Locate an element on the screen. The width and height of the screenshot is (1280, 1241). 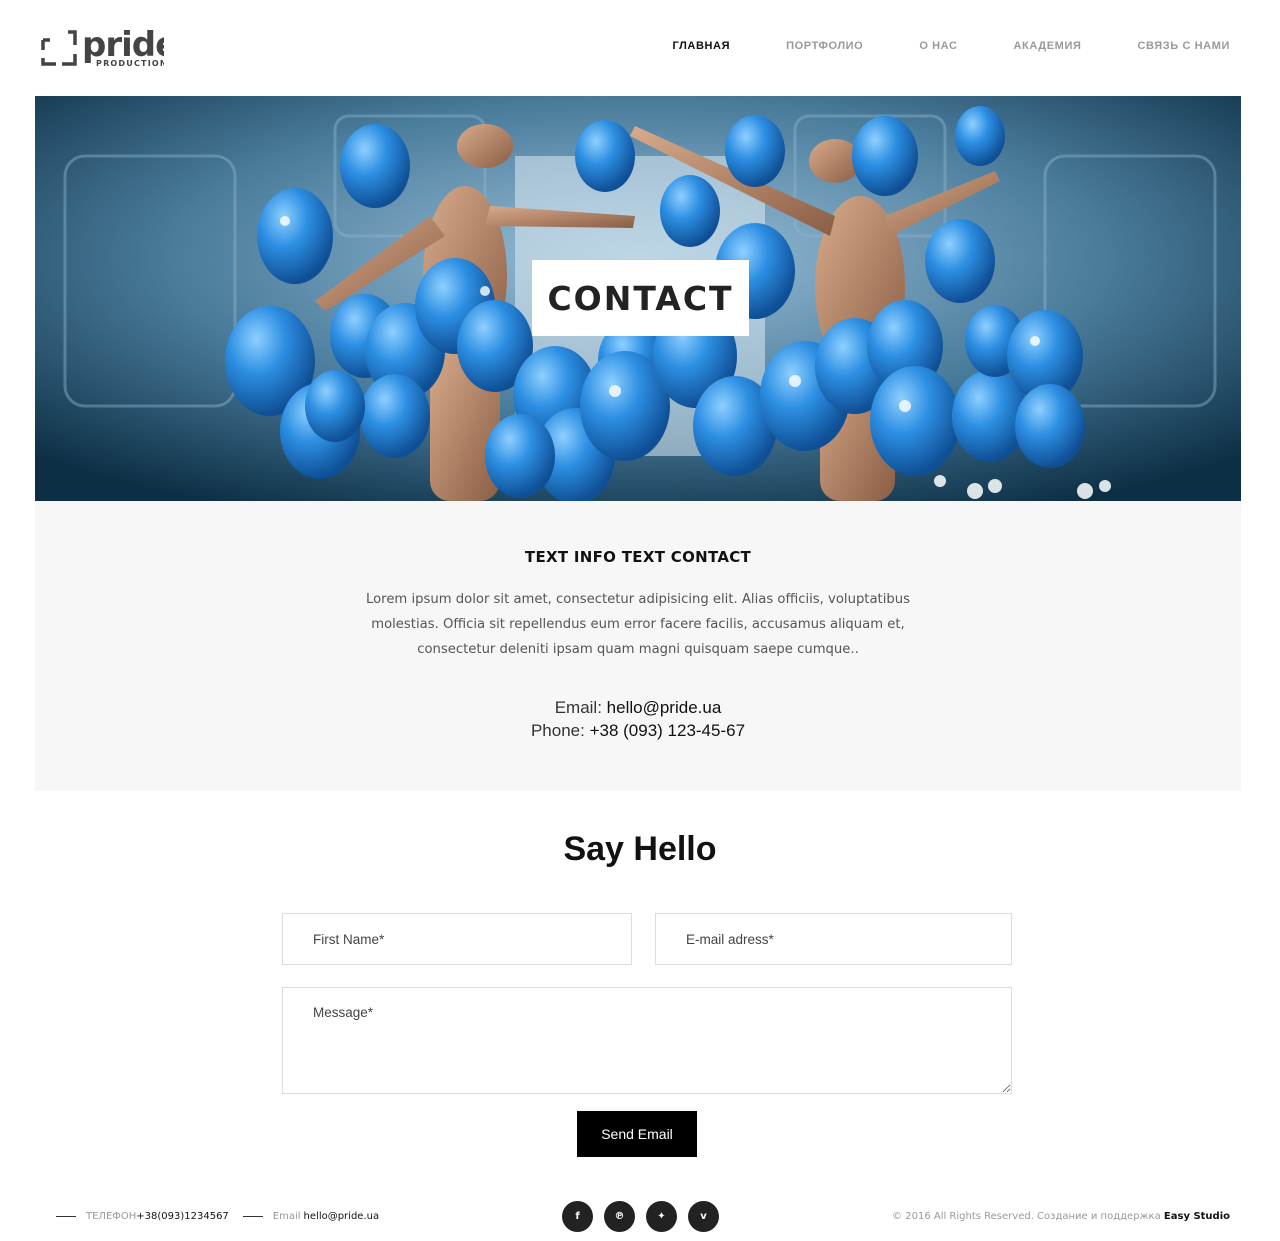
social-links: f ℗ ✦ v is located at coordinates (640, 1216).